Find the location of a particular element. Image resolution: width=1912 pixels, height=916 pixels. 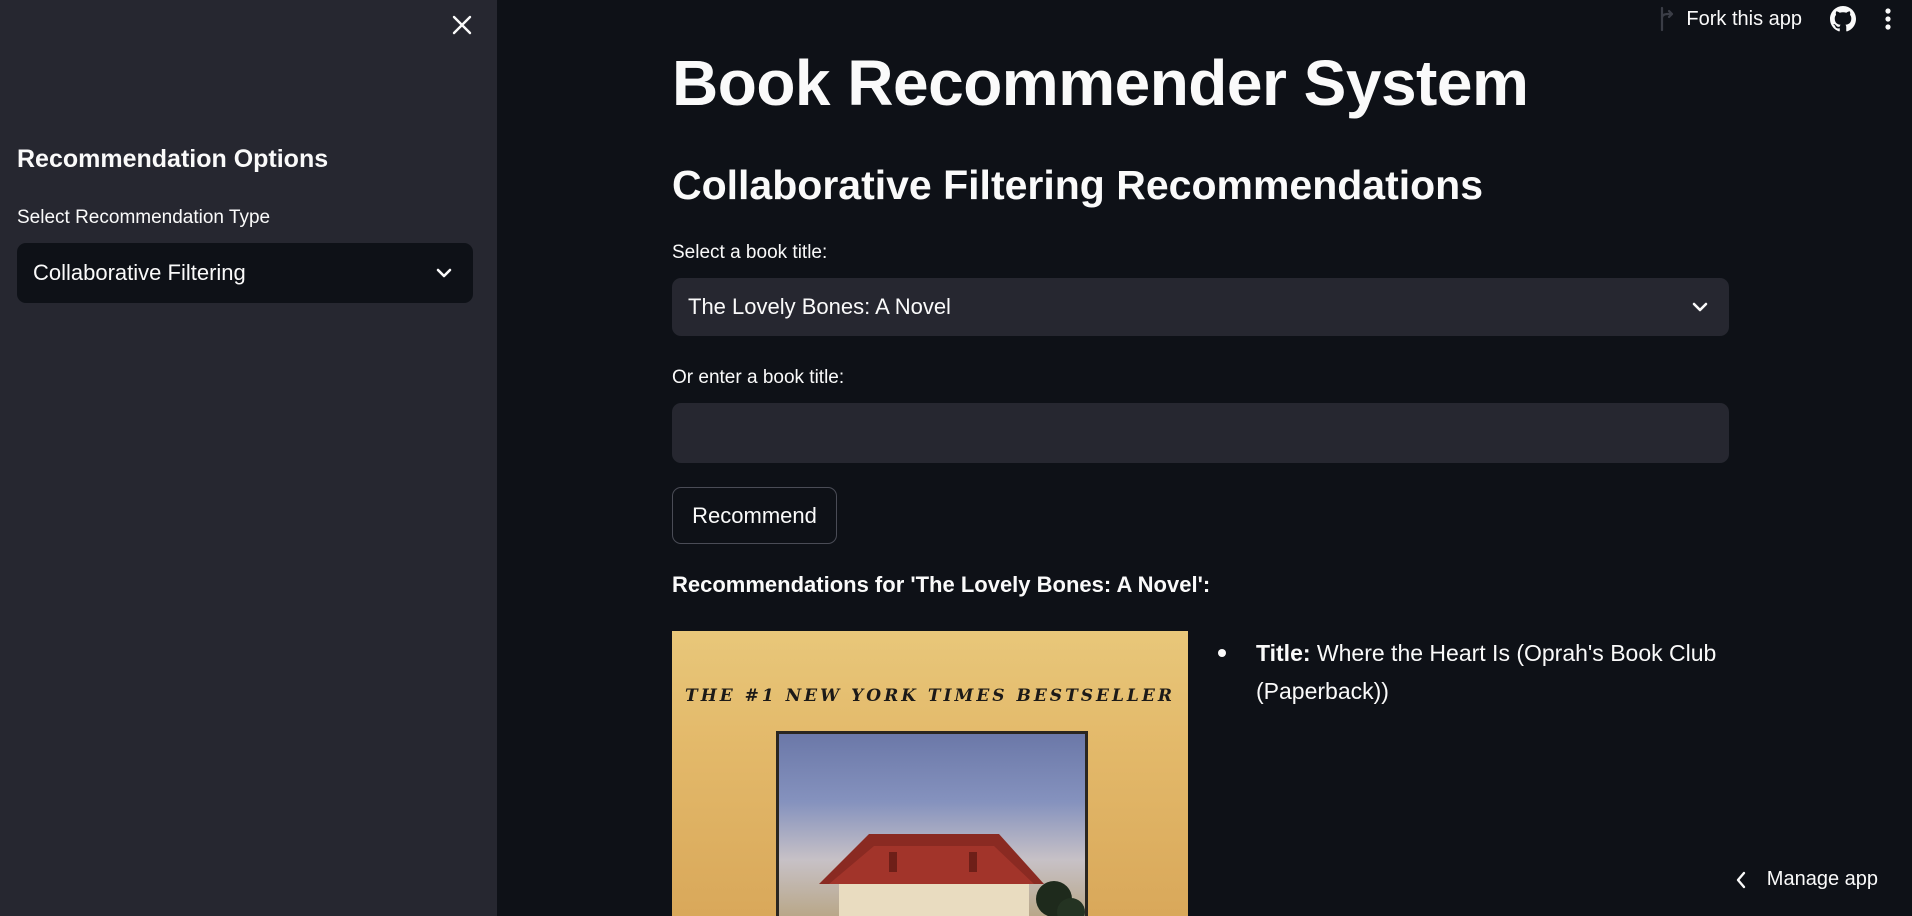

github-icon is located at coordinates (1843, 19).